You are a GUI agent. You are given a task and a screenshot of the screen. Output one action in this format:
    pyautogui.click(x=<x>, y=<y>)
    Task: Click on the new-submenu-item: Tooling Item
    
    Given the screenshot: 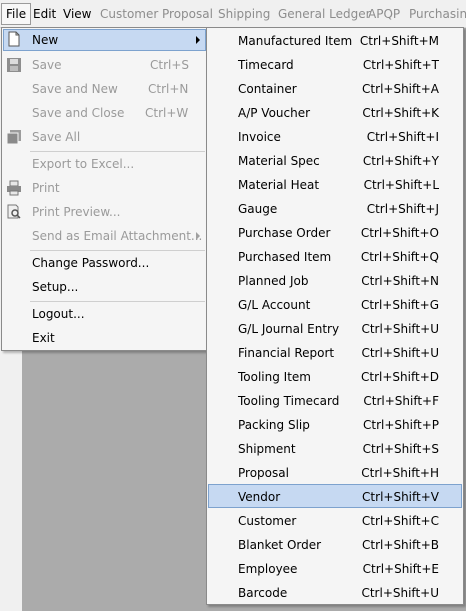 What is the action you would take?
    pyautogui.click(x=274, y=377)
    